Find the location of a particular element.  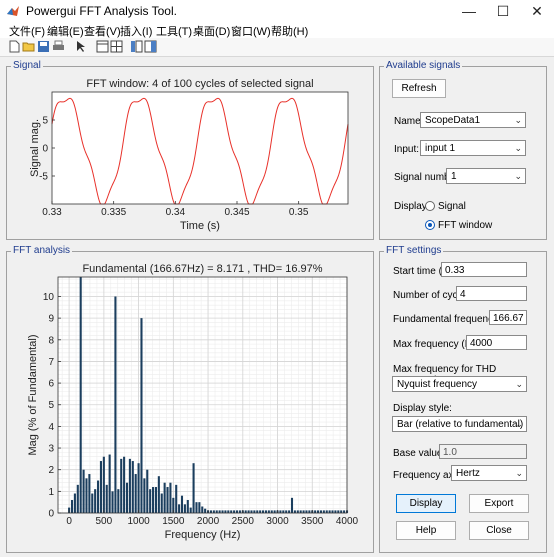

y-tick-label: 8 is located at coordinates (51, 340).